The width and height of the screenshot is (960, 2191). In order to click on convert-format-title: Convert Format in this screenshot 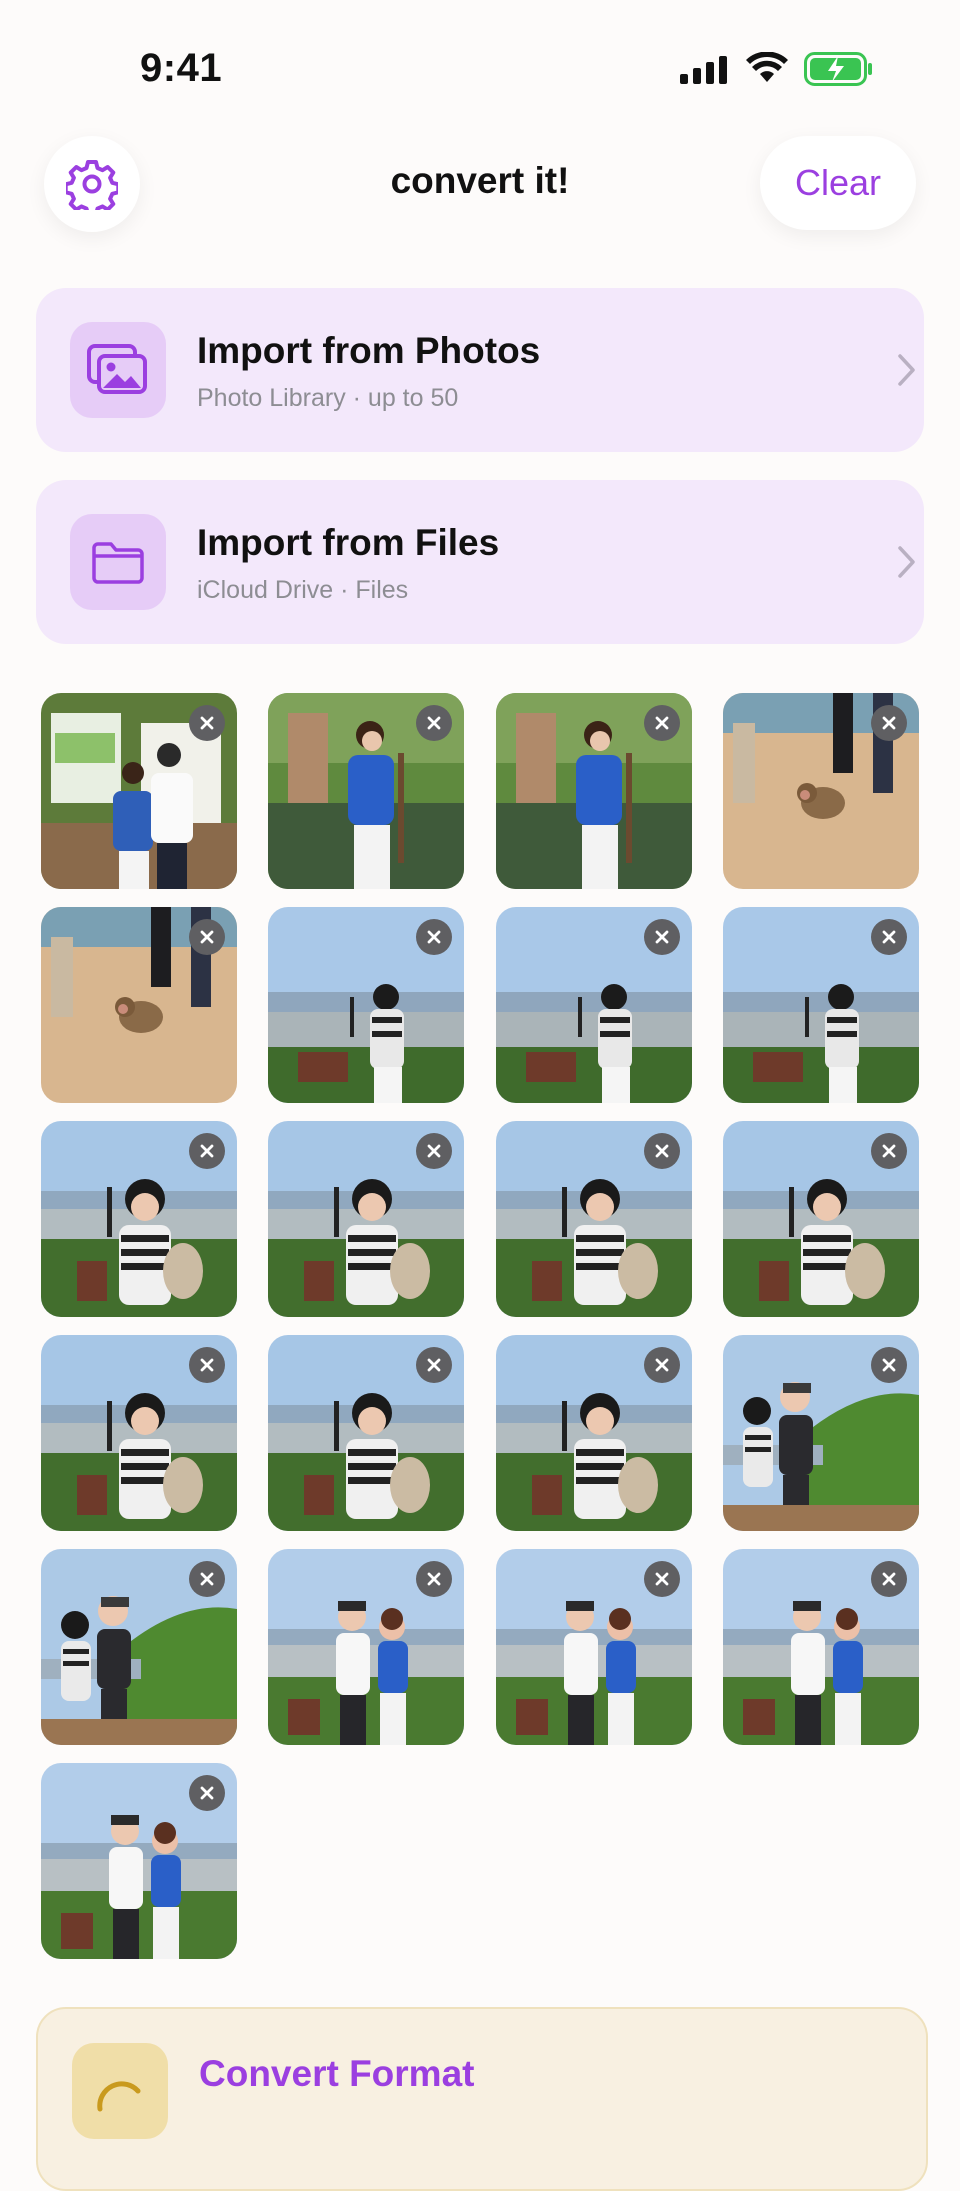, I will do `click(337, 2073)`.